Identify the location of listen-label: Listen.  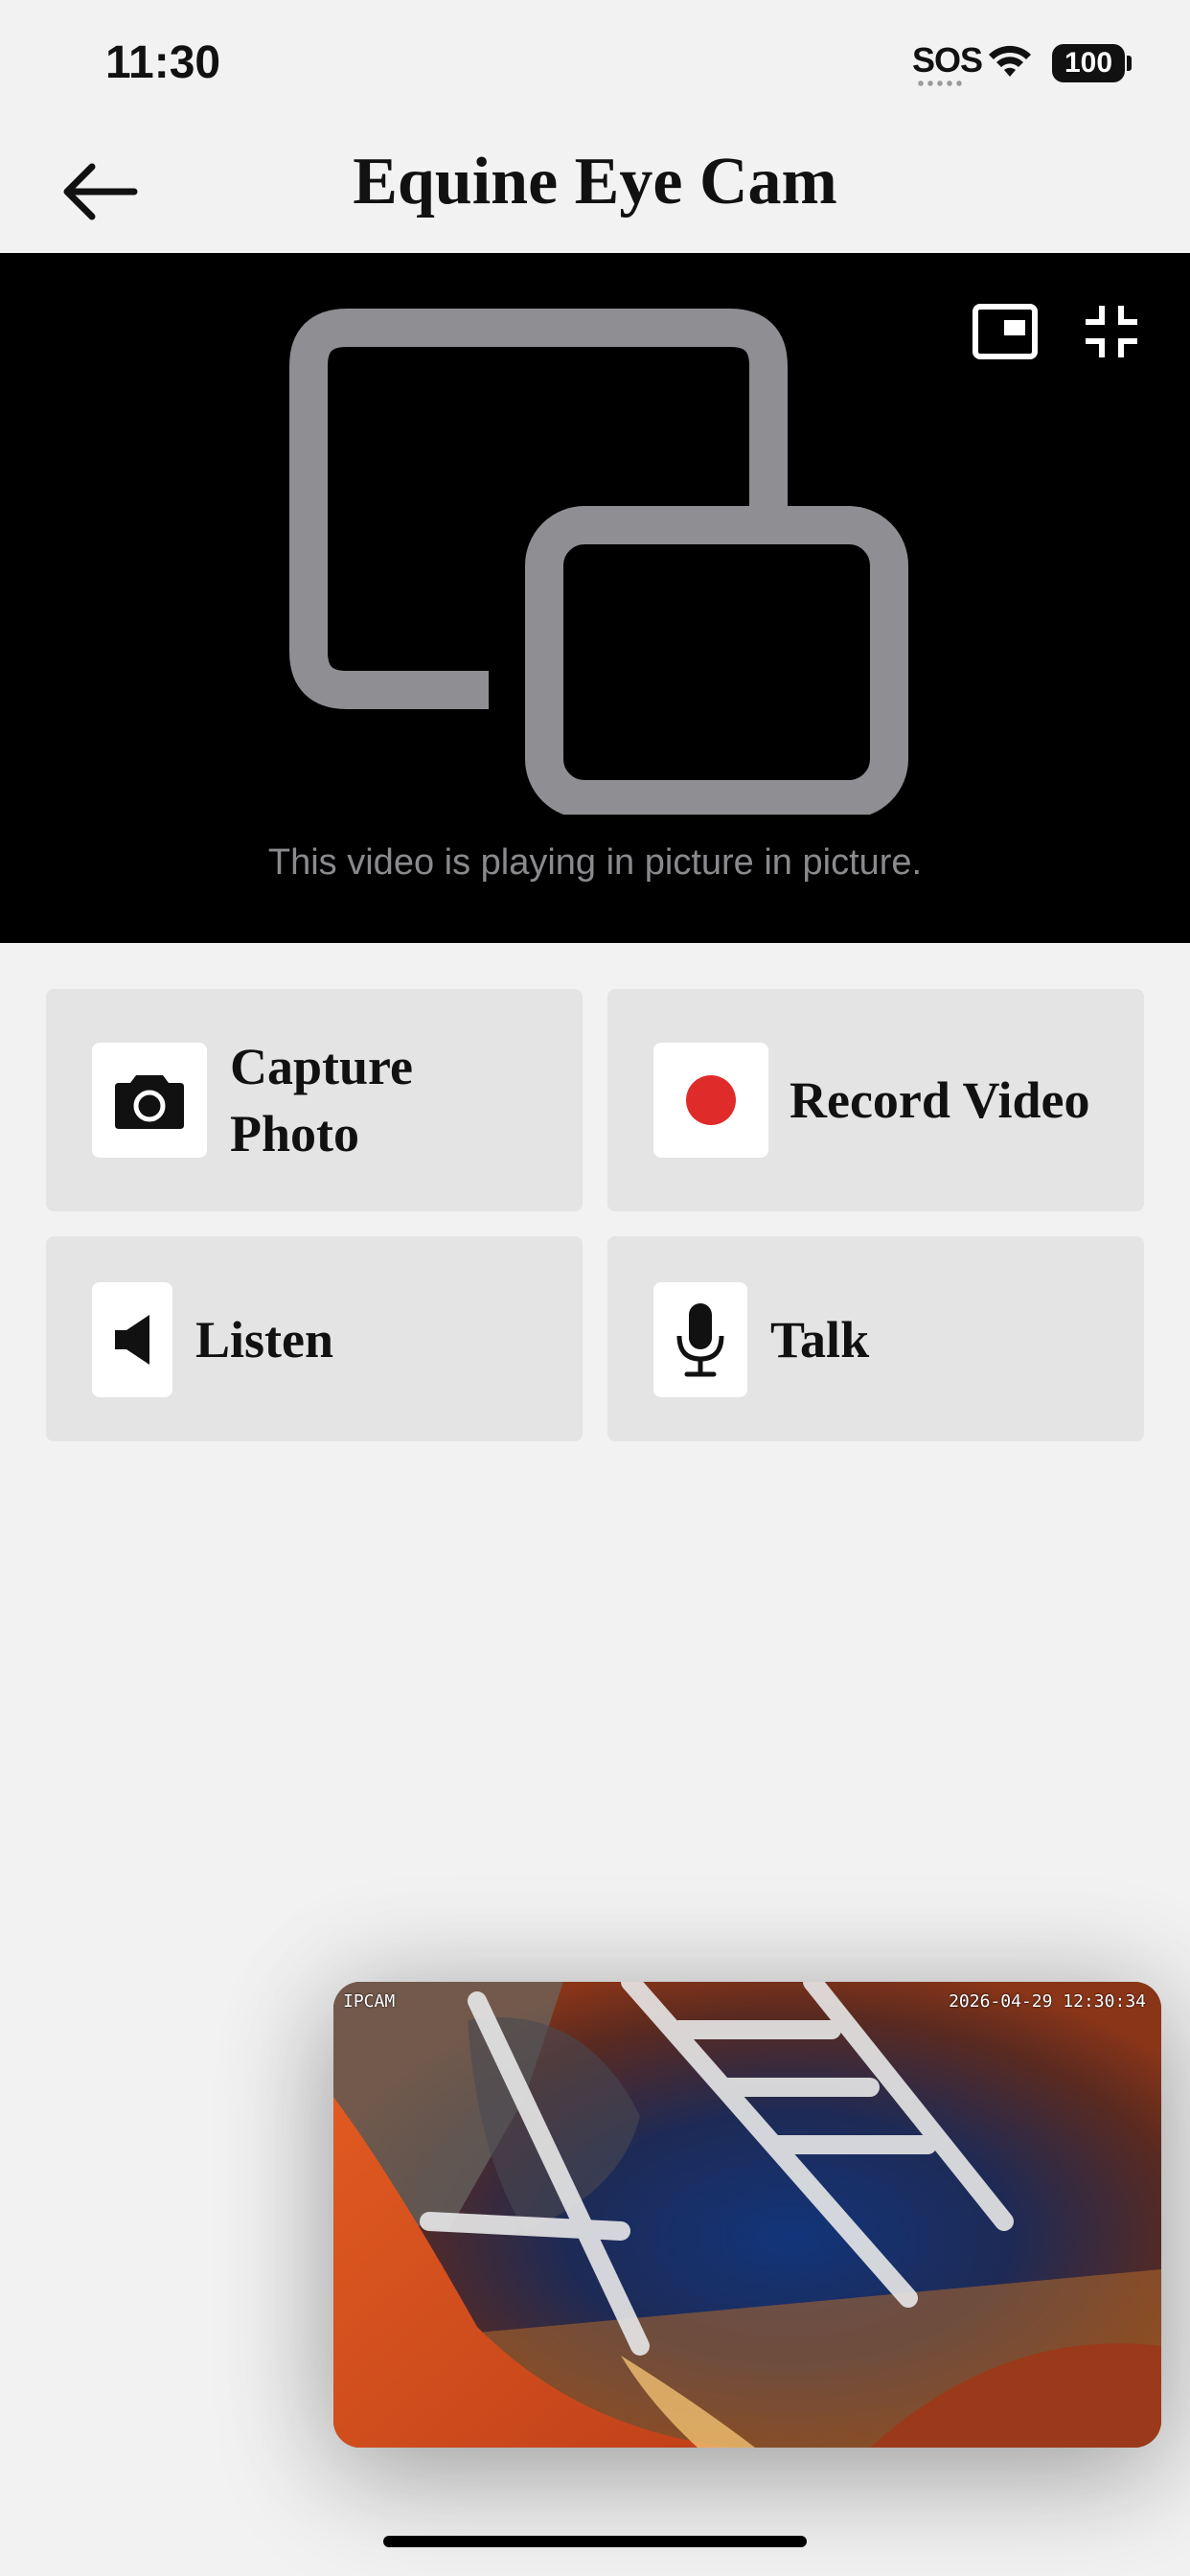
(264, 1339).